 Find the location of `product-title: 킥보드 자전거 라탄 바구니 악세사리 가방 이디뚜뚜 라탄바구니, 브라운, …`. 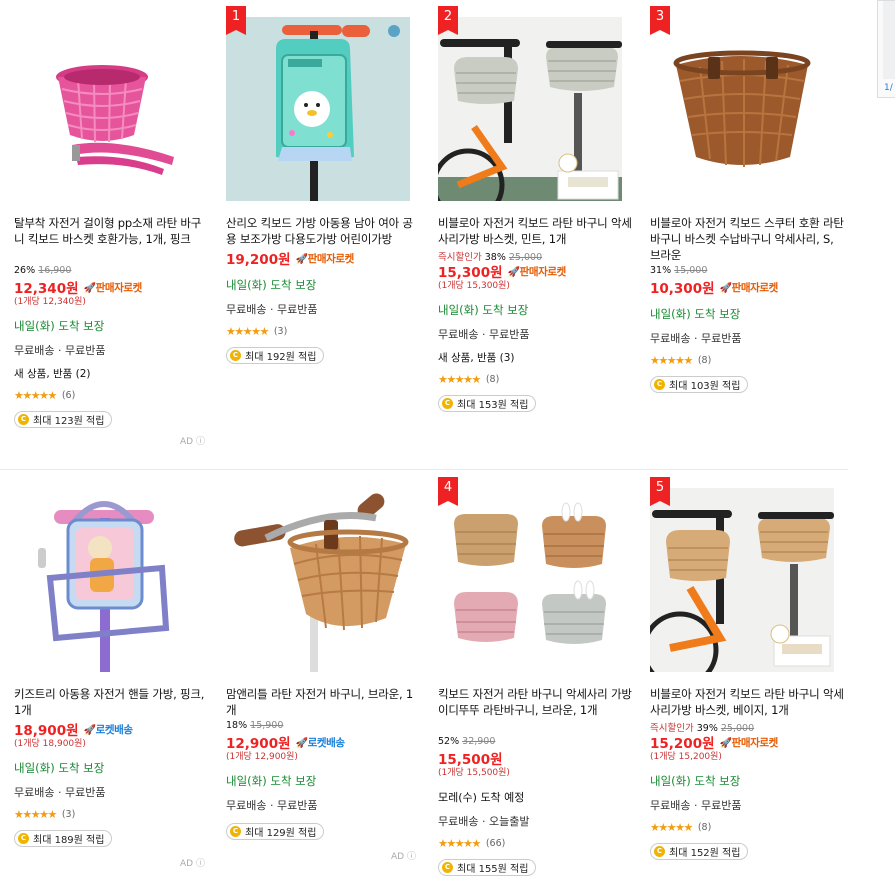

product-title: 킥보드 자전거 라탄 바구니 악세사리 가방 이디뚜뚜 라탄바구니, 브라운, … is located at coordinates (536, 710).